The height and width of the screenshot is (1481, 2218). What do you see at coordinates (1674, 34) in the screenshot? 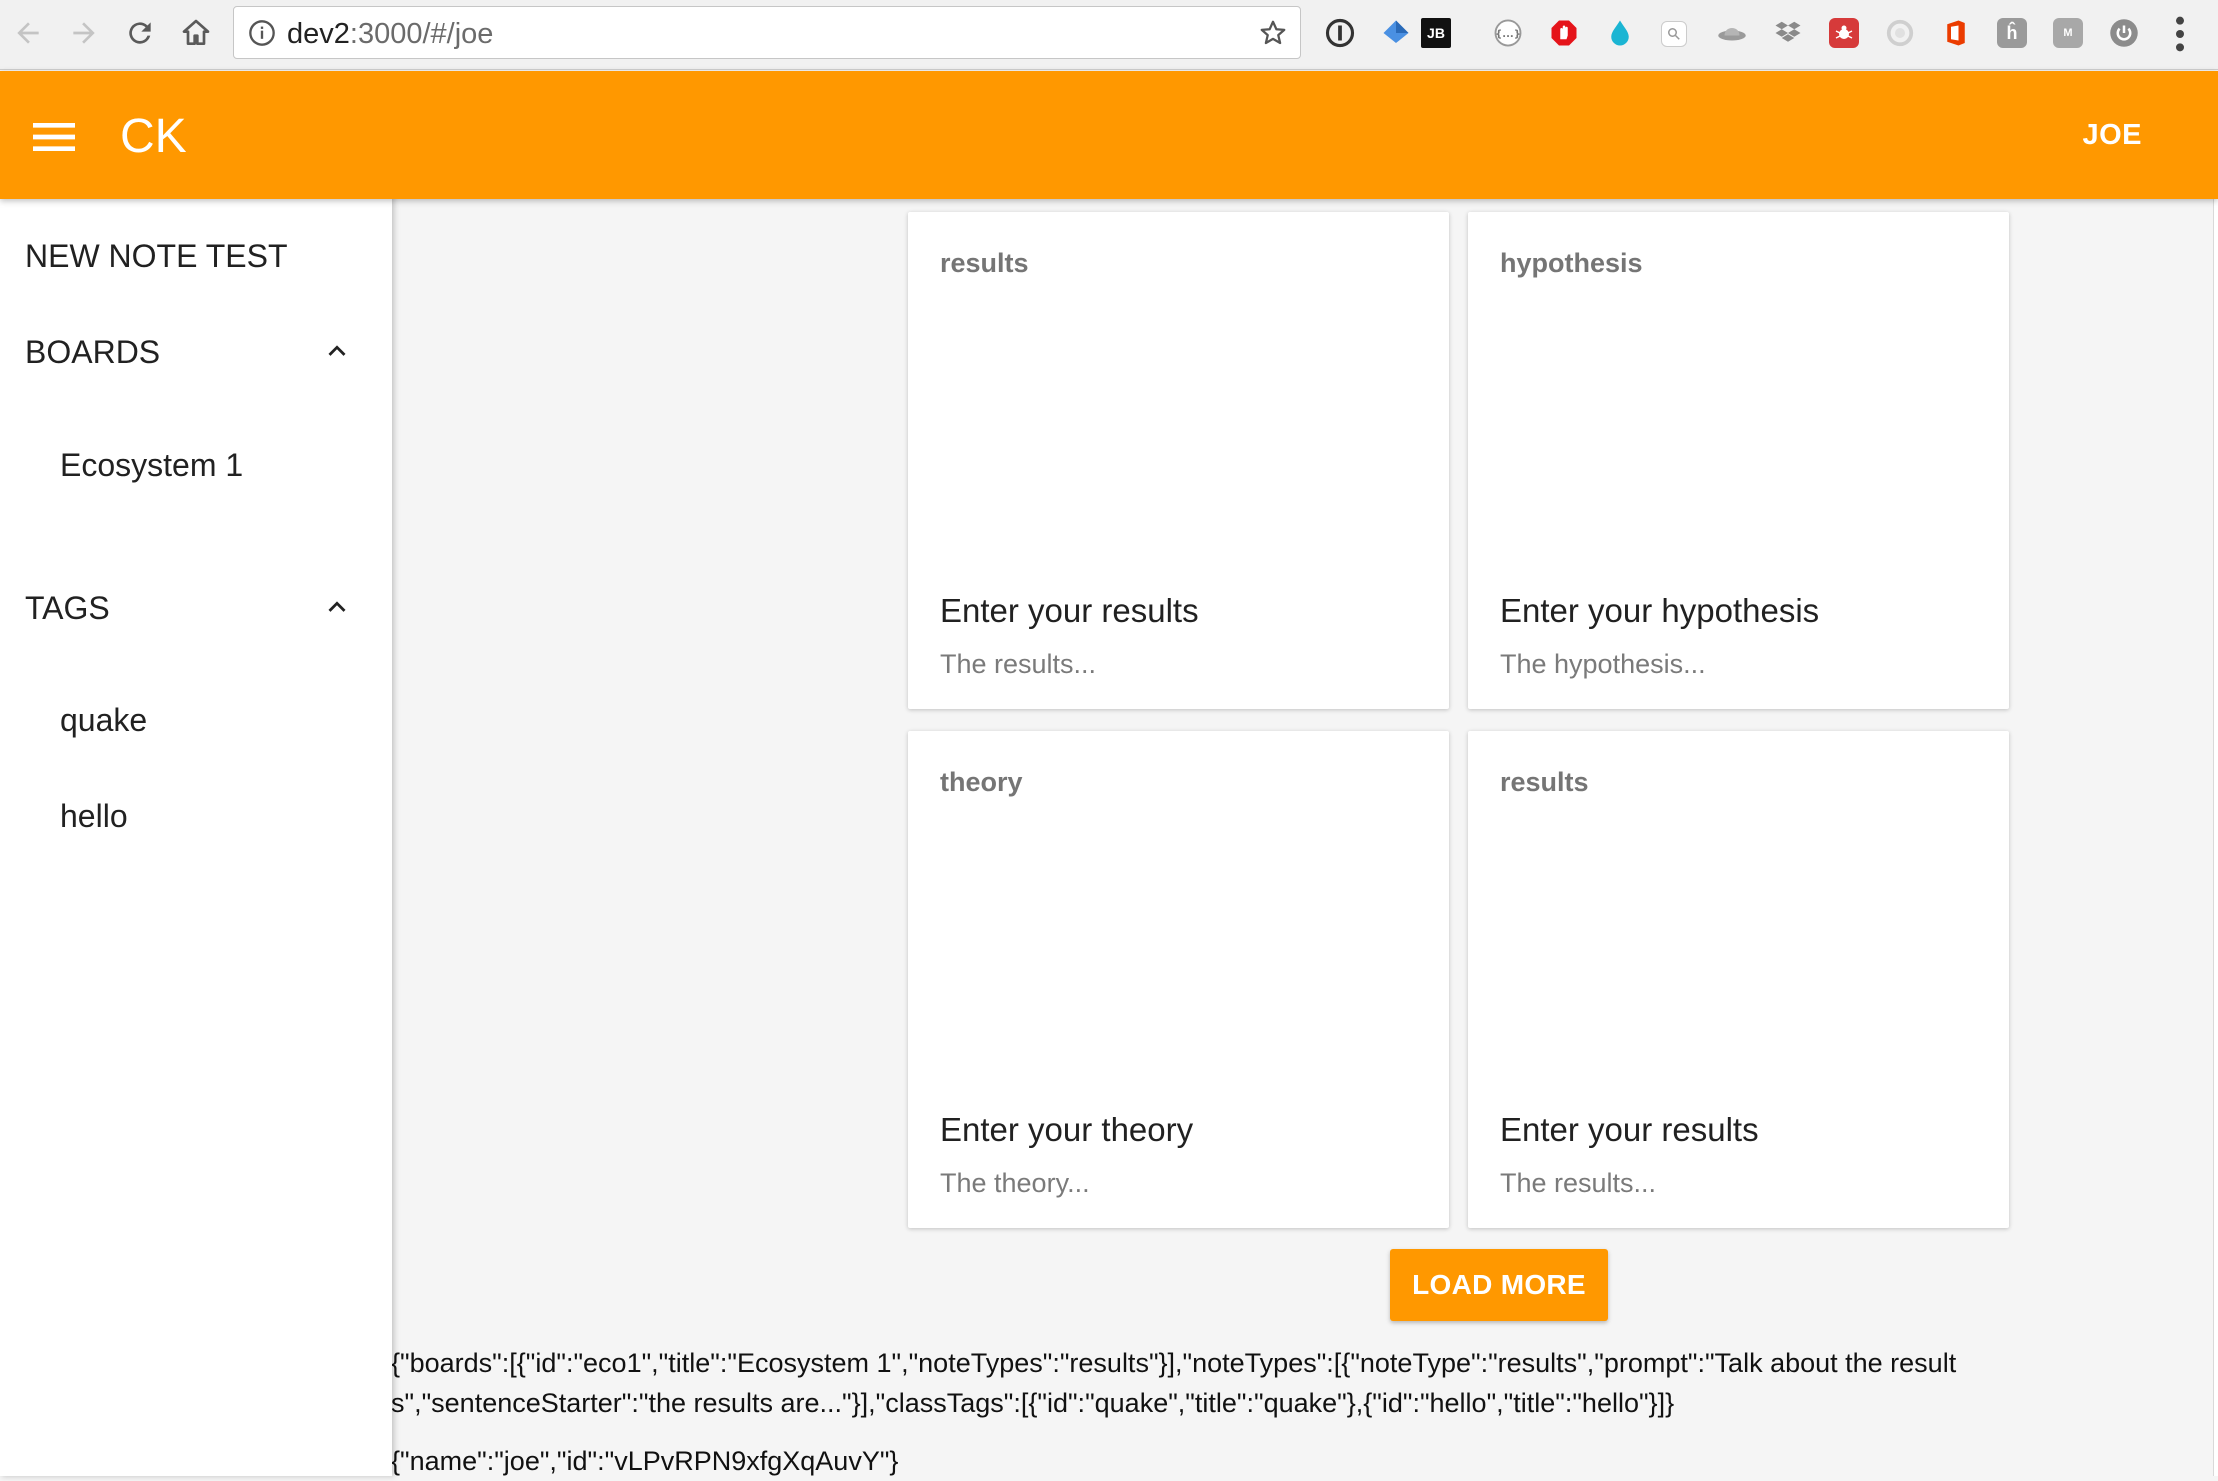
I see `search-ext-icon` at bounding box center [1674, 34].